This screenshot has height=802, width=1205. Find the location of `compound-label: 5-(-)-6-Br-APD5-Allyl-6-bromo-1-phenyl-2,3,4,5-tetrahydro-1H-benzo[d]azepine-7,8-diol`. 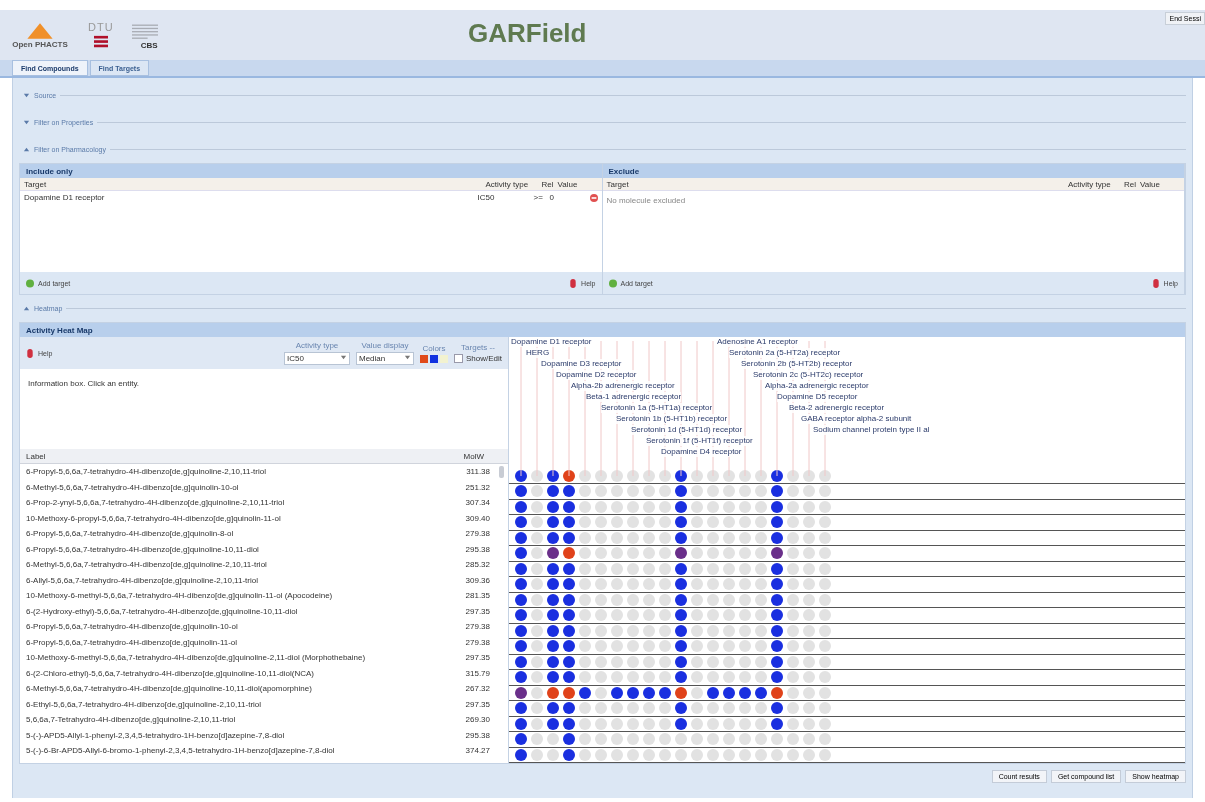

compound-label: 5-(-)-6-Br-APD5-Allyl-6-bromo-1-phenyl-2,3,4,5-tetrahydro-1H-benzo[d]azepine-7,8-diol is located at coordinates (240, 751).